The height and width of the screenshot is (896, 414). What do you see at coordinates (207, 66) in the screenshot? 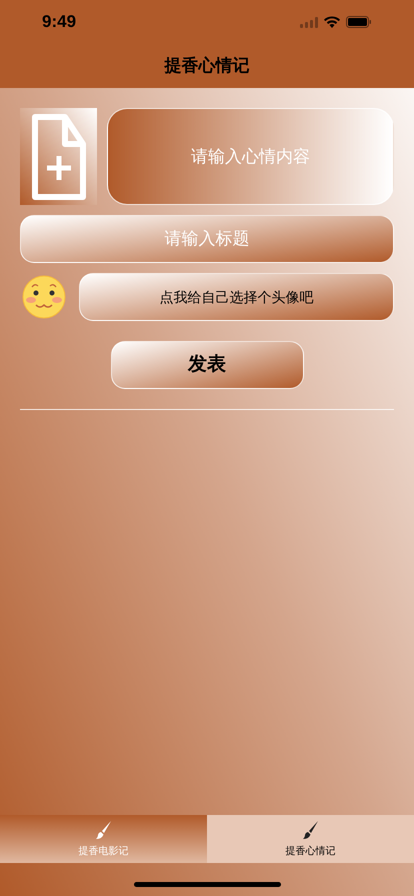
I see `nav-title: 提香心情记` at bounding box center [207, 66].